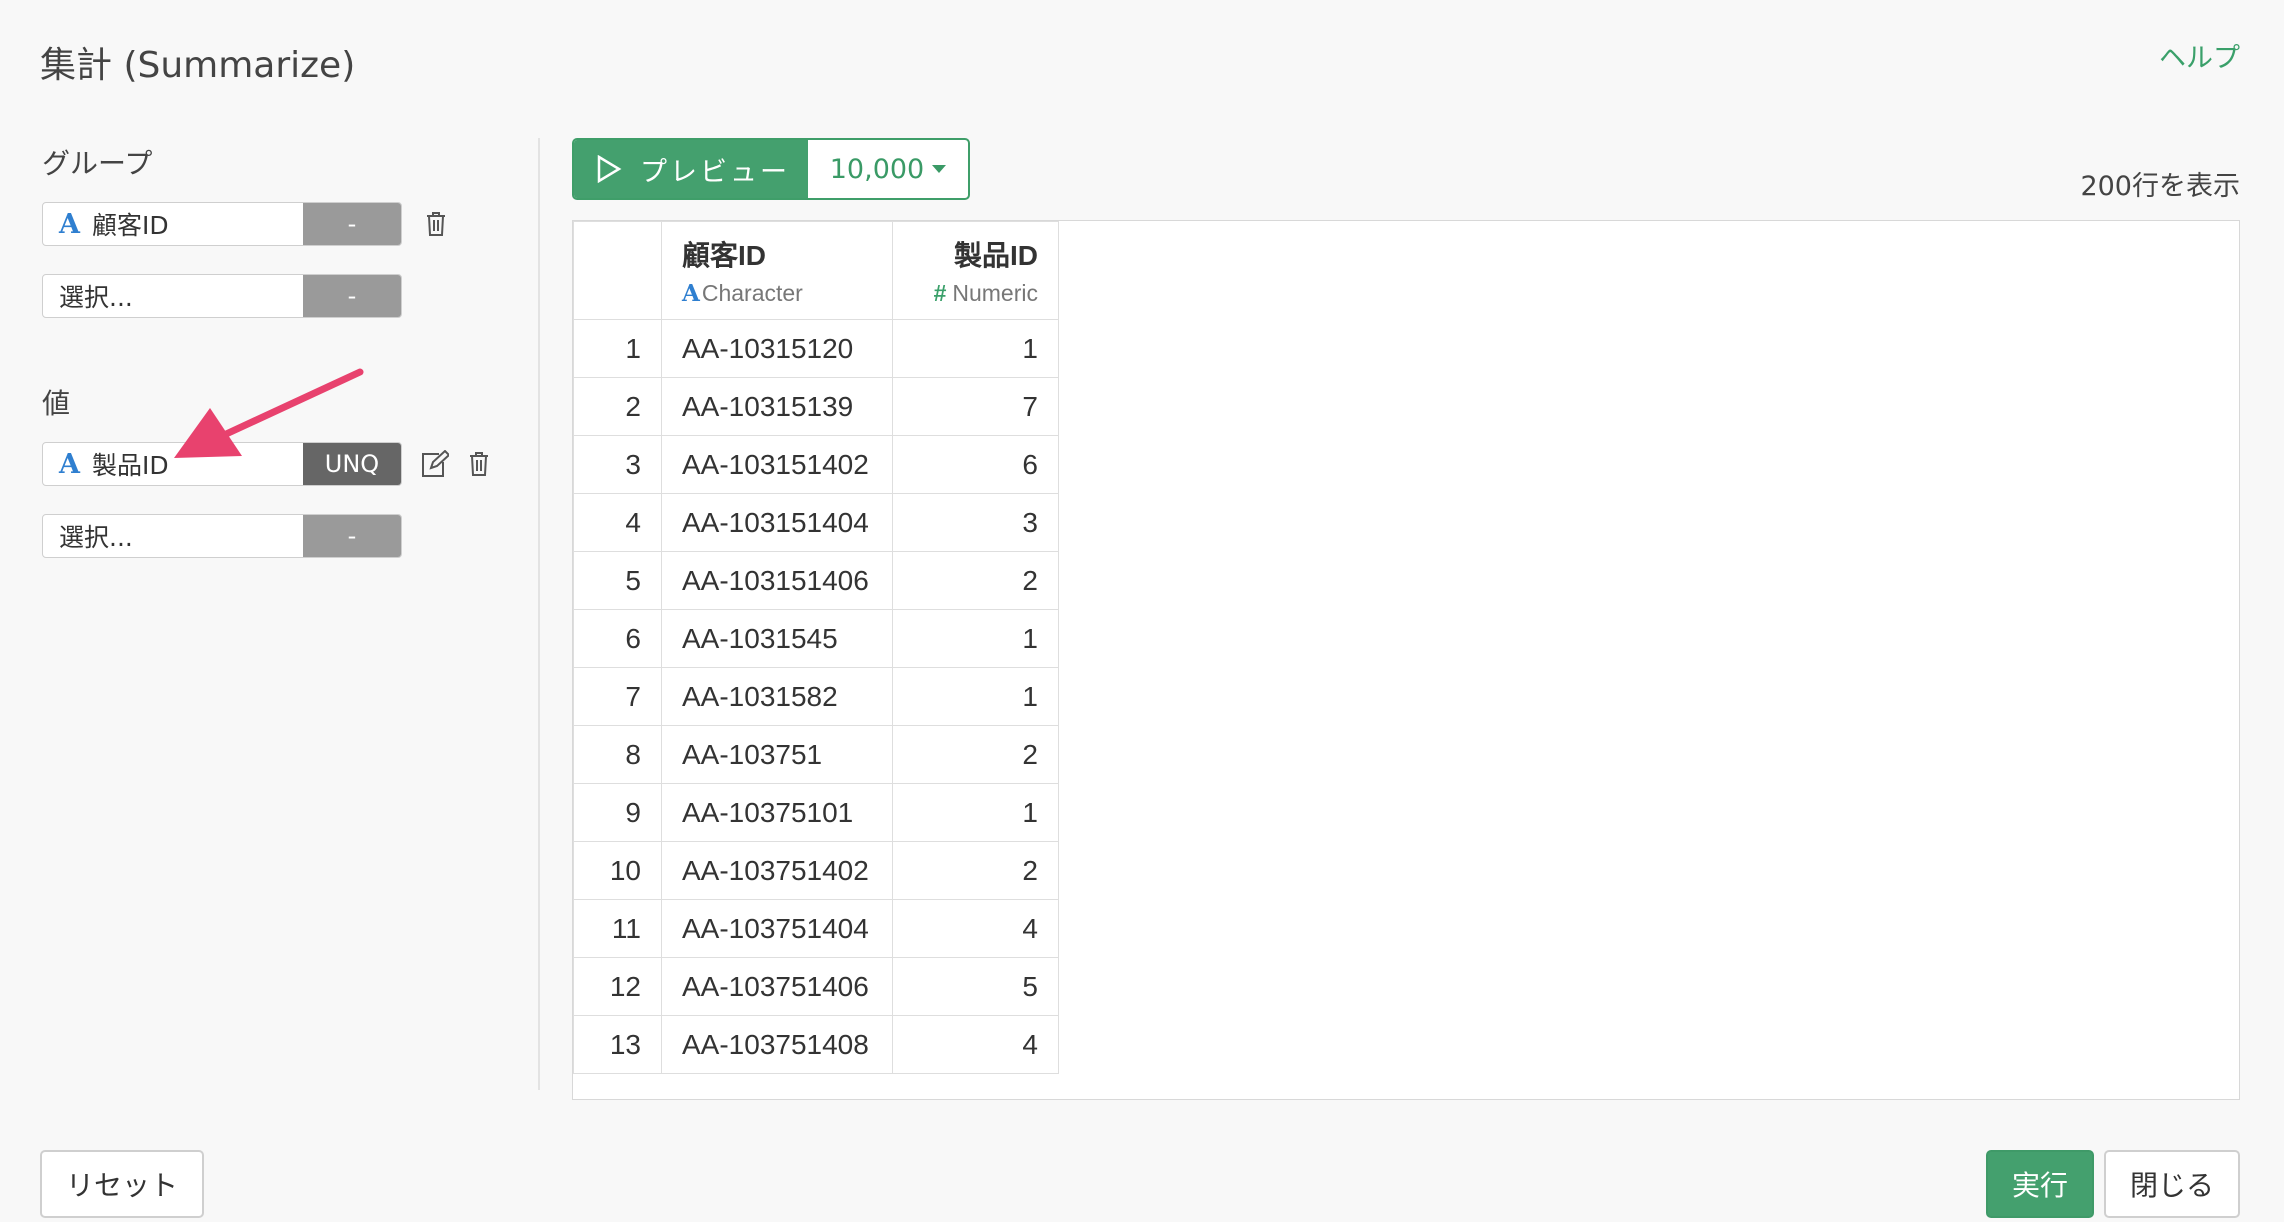 Image resolution: width=2284 pixels, height=1222 pixels. I want to click on customer-id-cell: AA-1031582, so click(777, 696).